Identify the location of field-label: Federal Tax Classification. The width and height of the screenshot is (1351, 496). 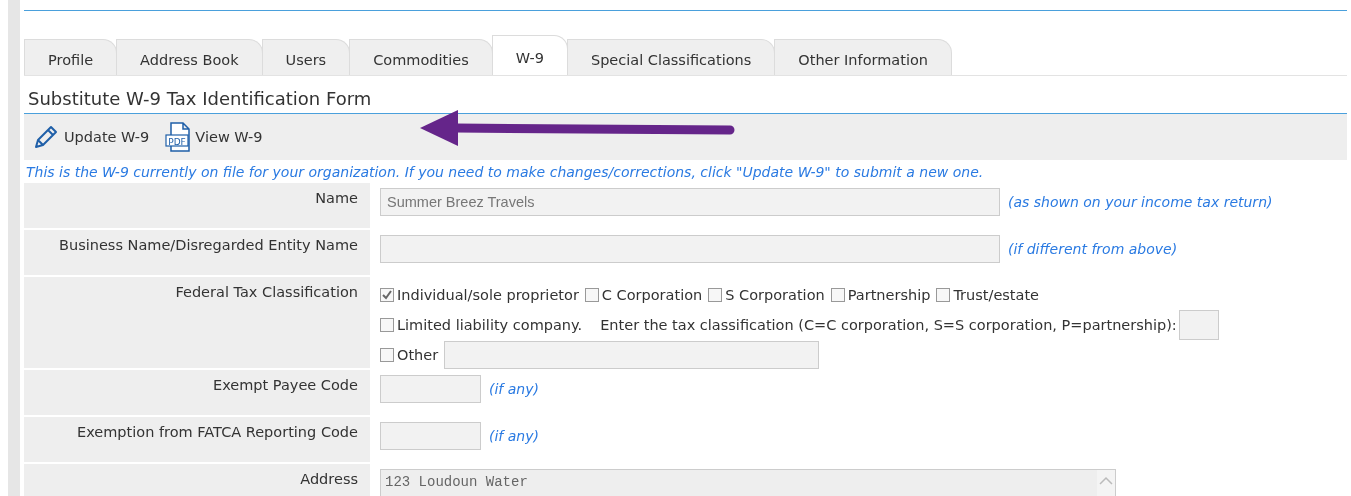
(197, 322).